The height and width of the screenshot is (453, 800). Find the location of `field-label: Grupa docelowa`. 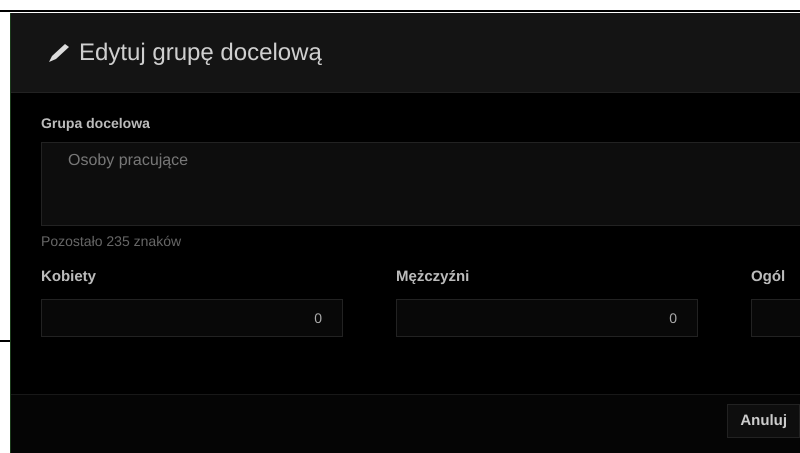

field-label: Grupa docelowa is located at coordinates (96, 123).